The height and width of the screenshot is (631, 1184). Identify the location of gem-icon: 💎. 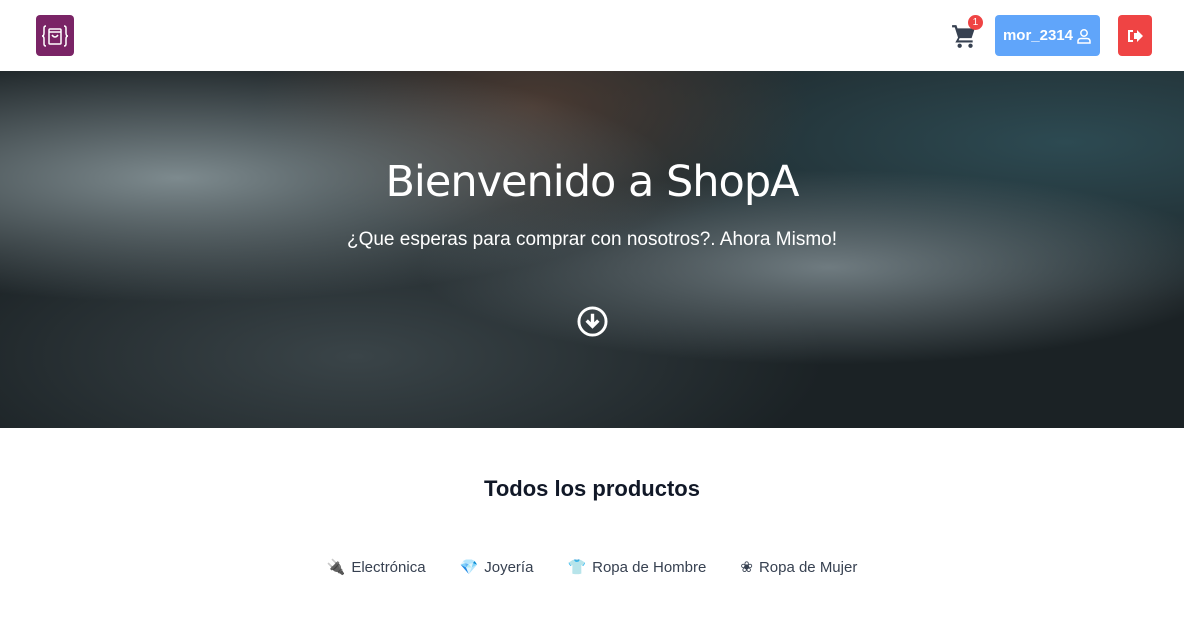
(469, 567).